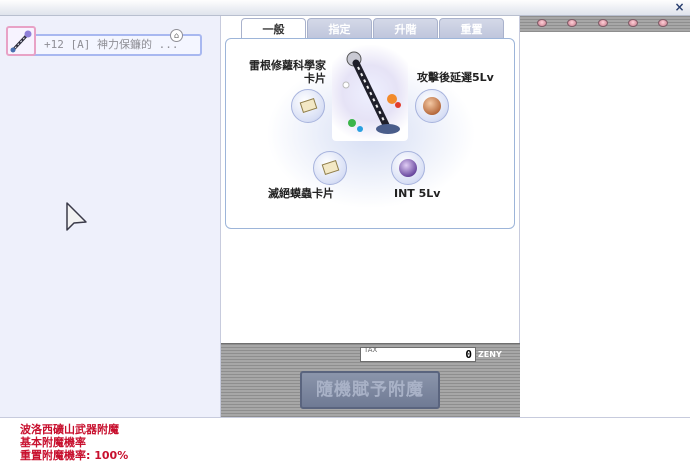 This screenshot has height=467, width=690. What do you see at coordinates (176, 35) in the screenshot?
I see `lock-icon: ⌂` at bounding box center [176, 35].